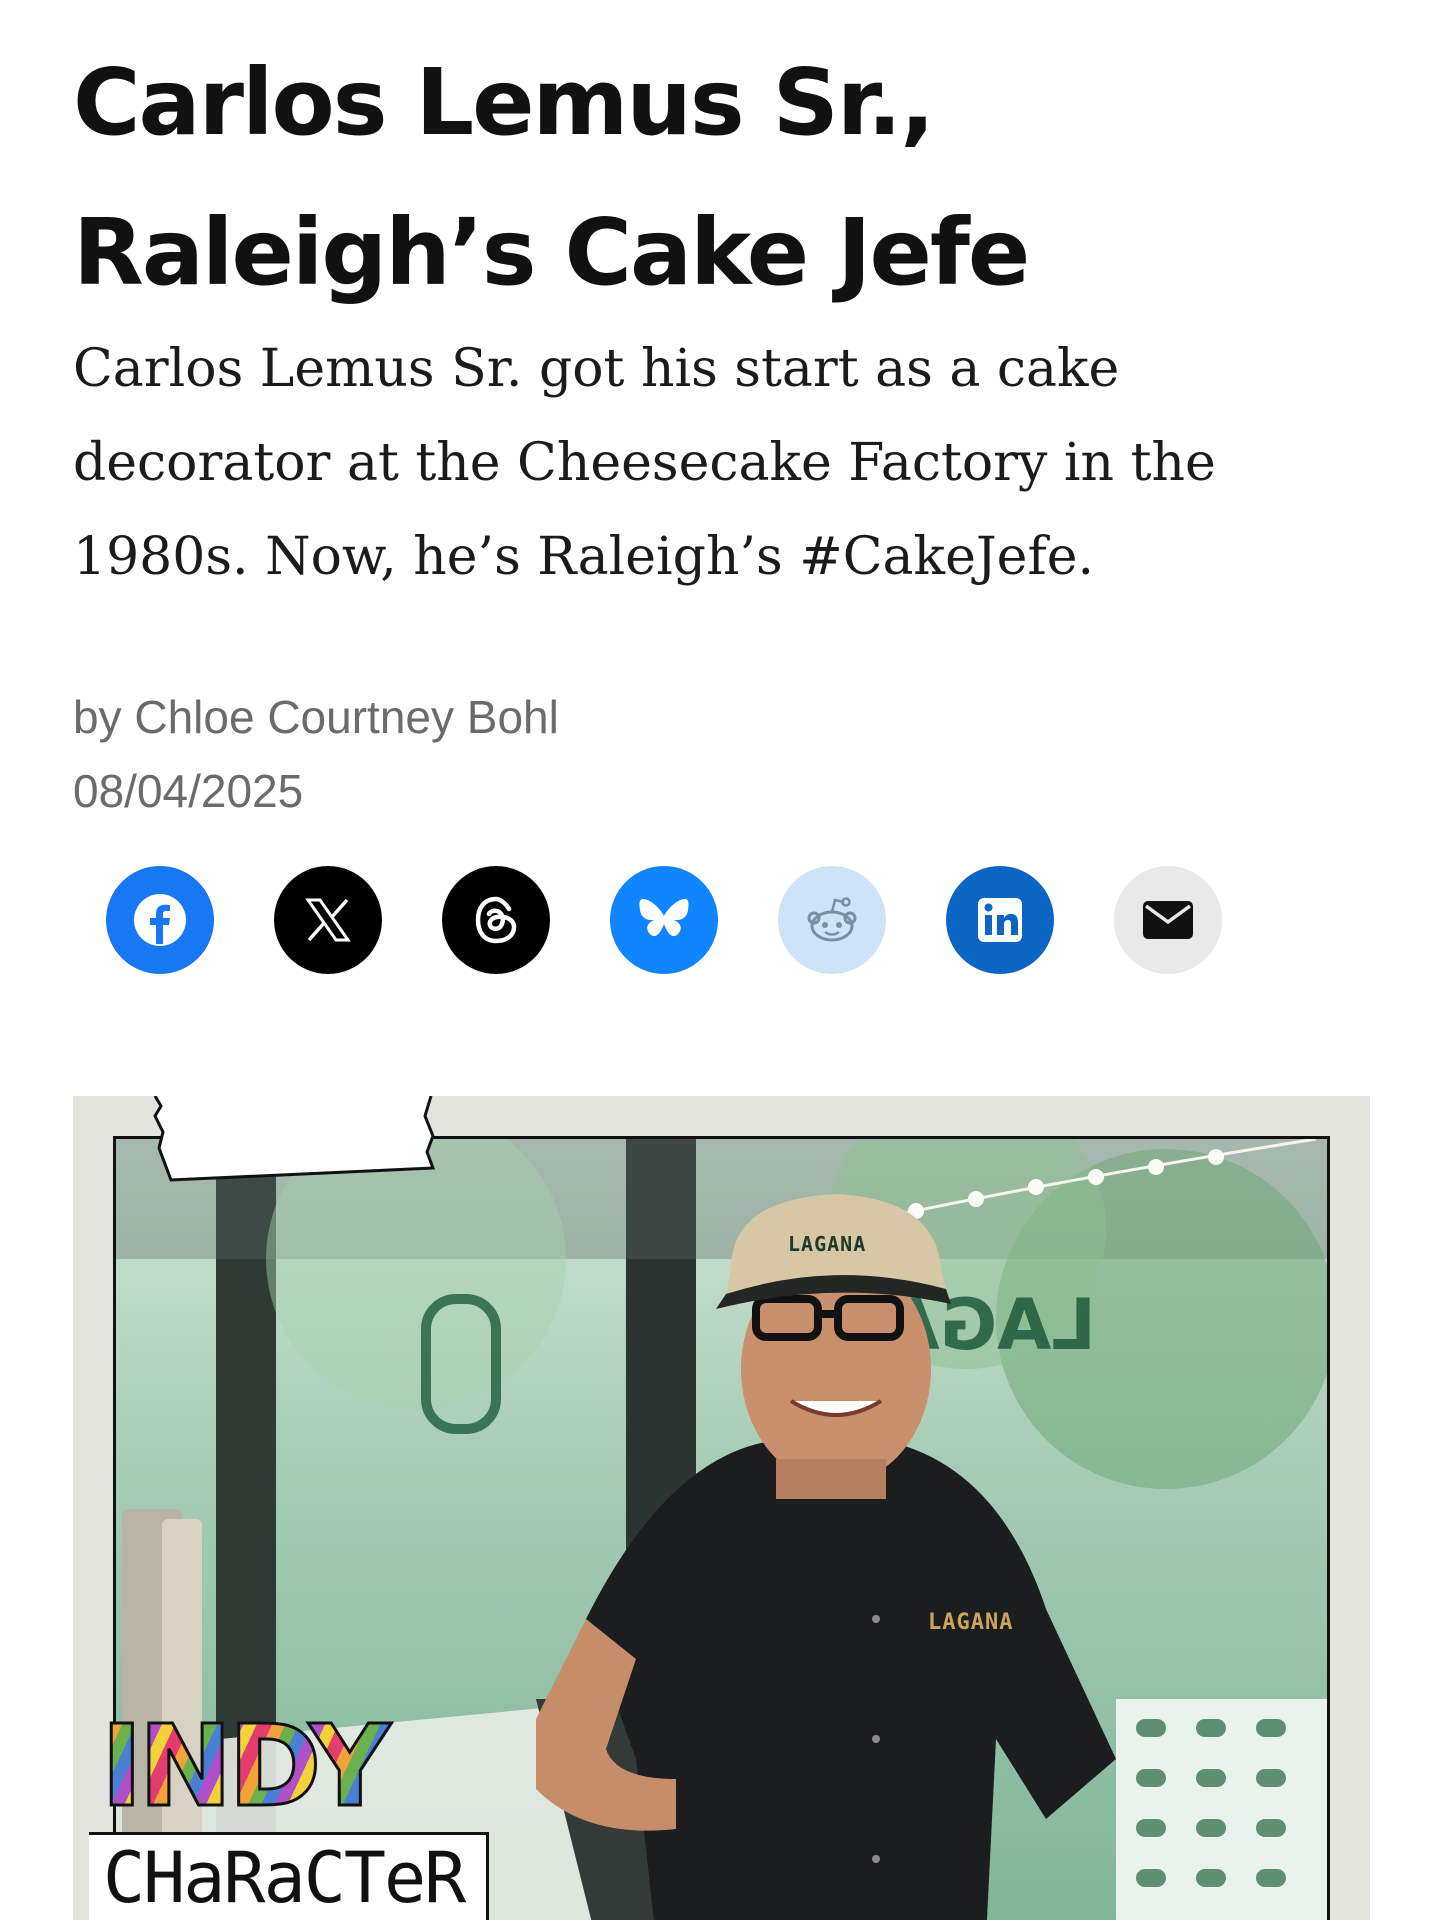  I want to click on reddit-icon, so click(832, 919).